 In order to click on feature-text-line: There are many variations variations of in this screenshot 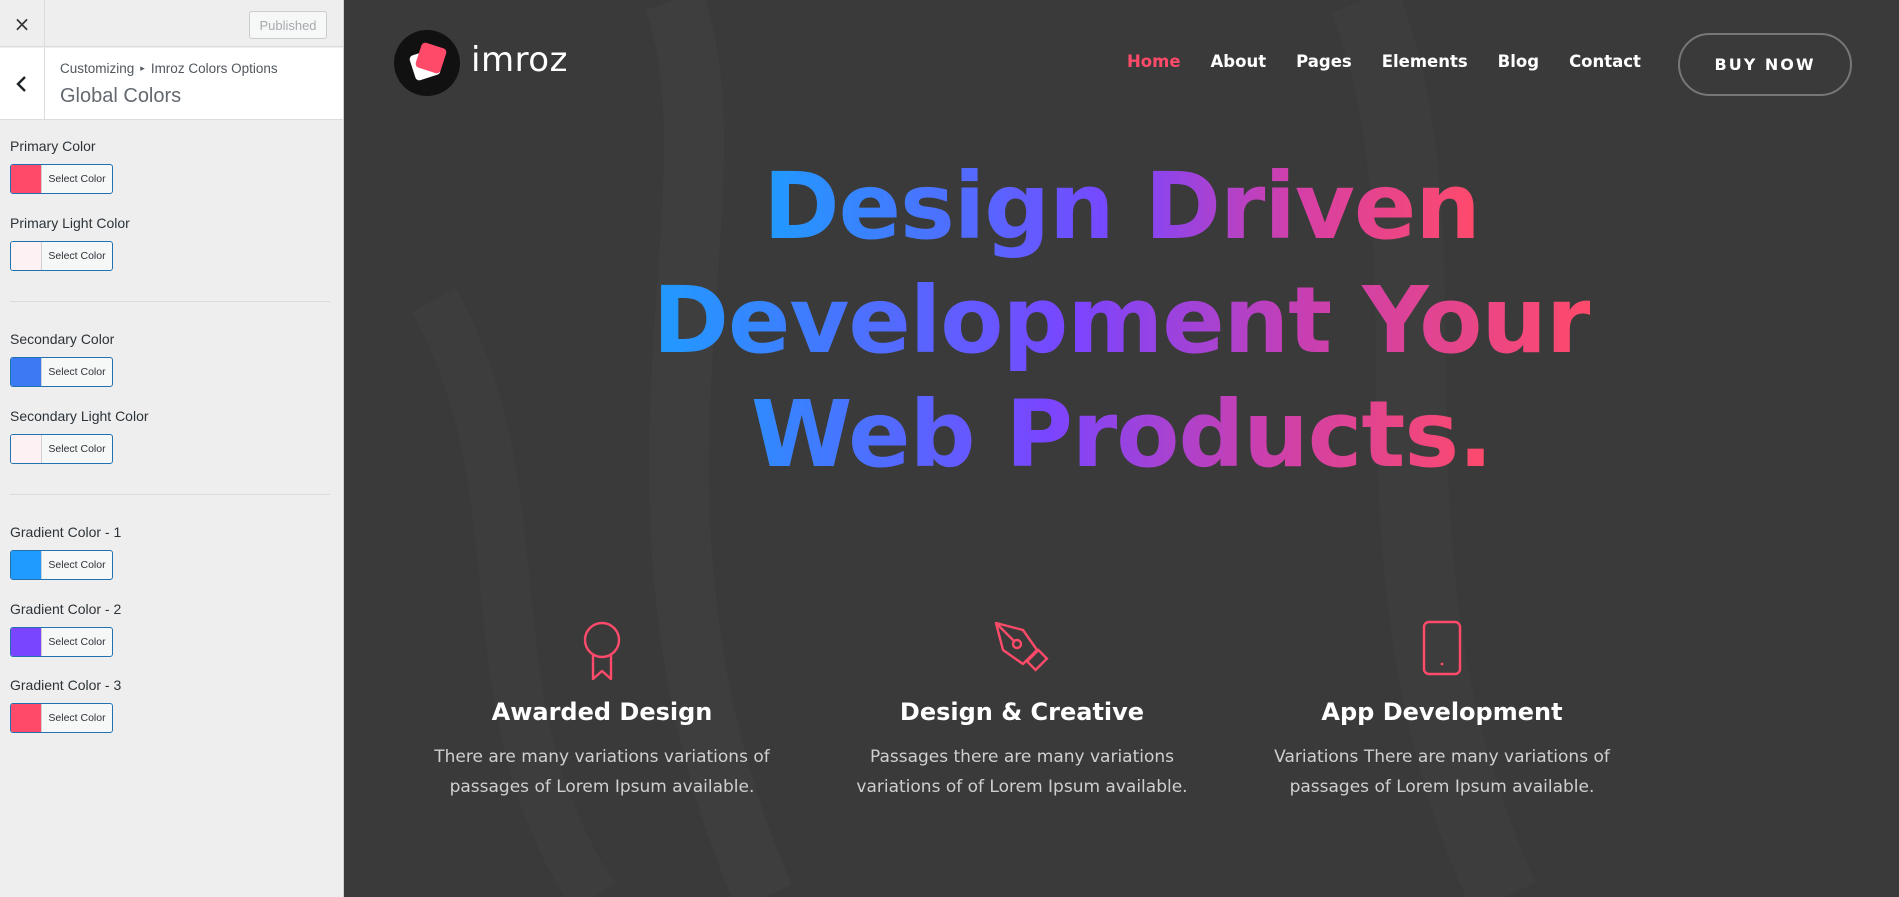, I will do `click(602, 757)`.